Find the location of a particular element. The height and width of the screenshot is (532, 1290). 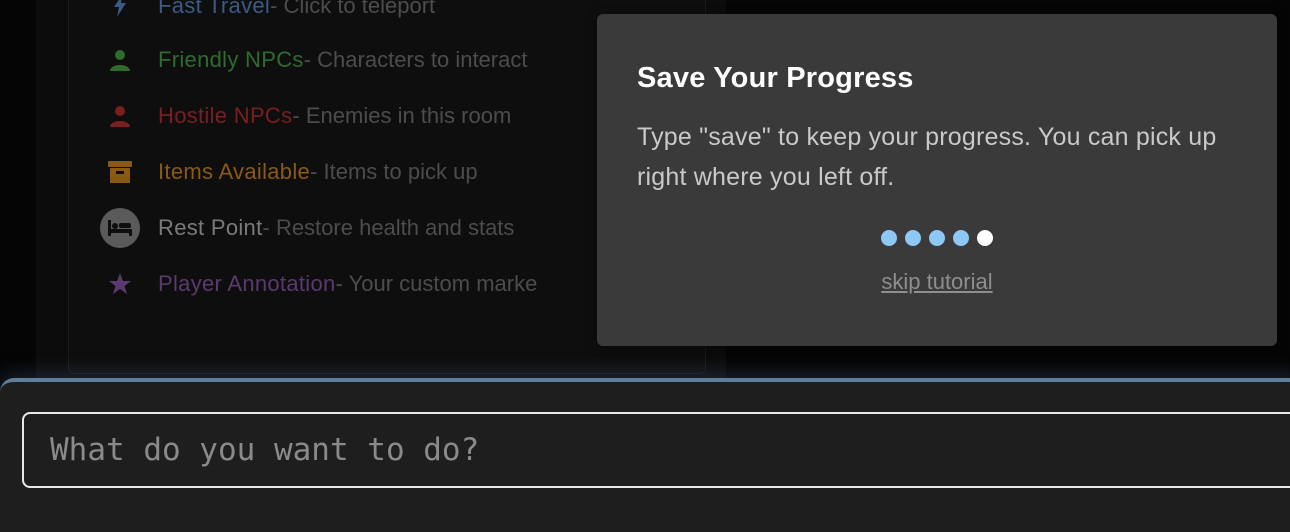

skip-tutorial-link: skip tutorial is located at coordinates (937, 282).